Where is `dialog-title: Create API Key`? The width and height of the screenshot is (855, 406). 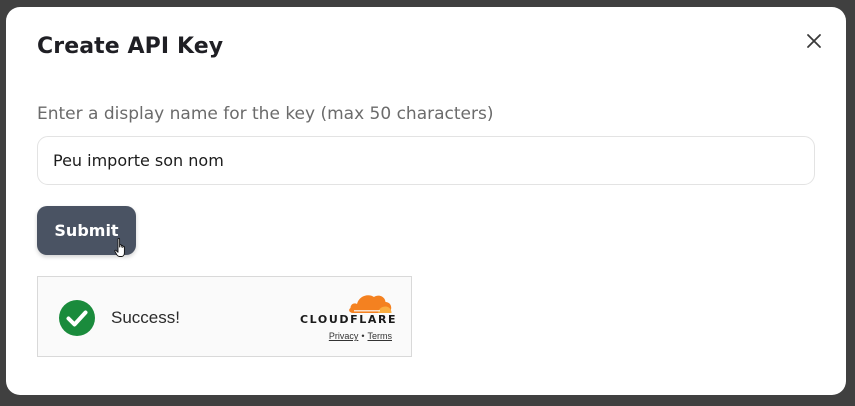
dialog-title: Create API Key is located at coordinates (130, 46).